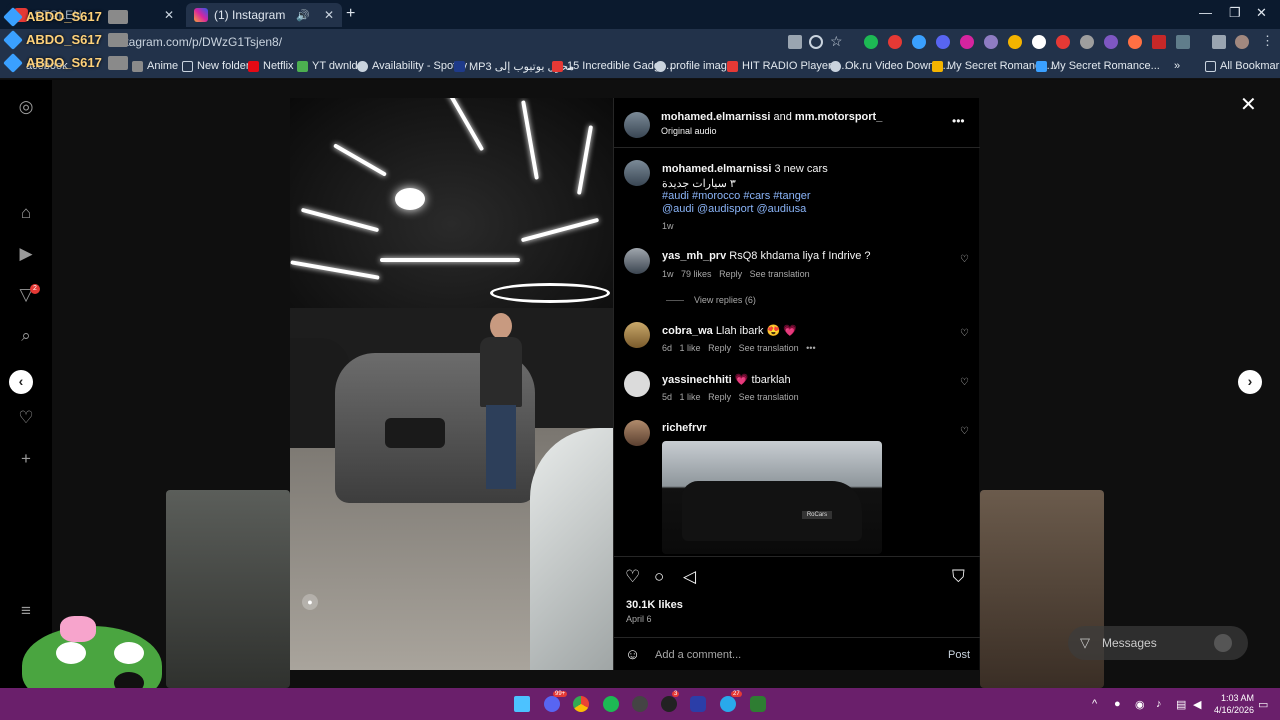 This screenshot has height=720, width=1280. What do you see at coordinates (1159, 704) in the screenshot?
I see `microphone-icon: ♪` at bounding box center [1159, 704].